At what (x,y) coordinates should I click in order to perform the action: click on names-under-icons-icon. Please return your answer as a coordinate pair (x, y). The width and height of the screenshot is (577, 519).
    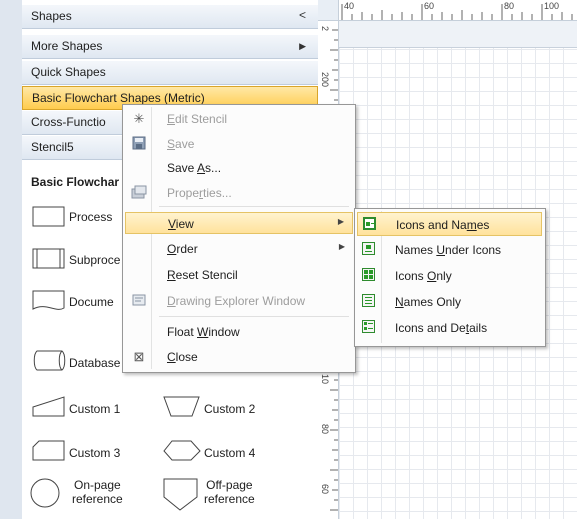
    Looking at the image, I should click on (368, 248).